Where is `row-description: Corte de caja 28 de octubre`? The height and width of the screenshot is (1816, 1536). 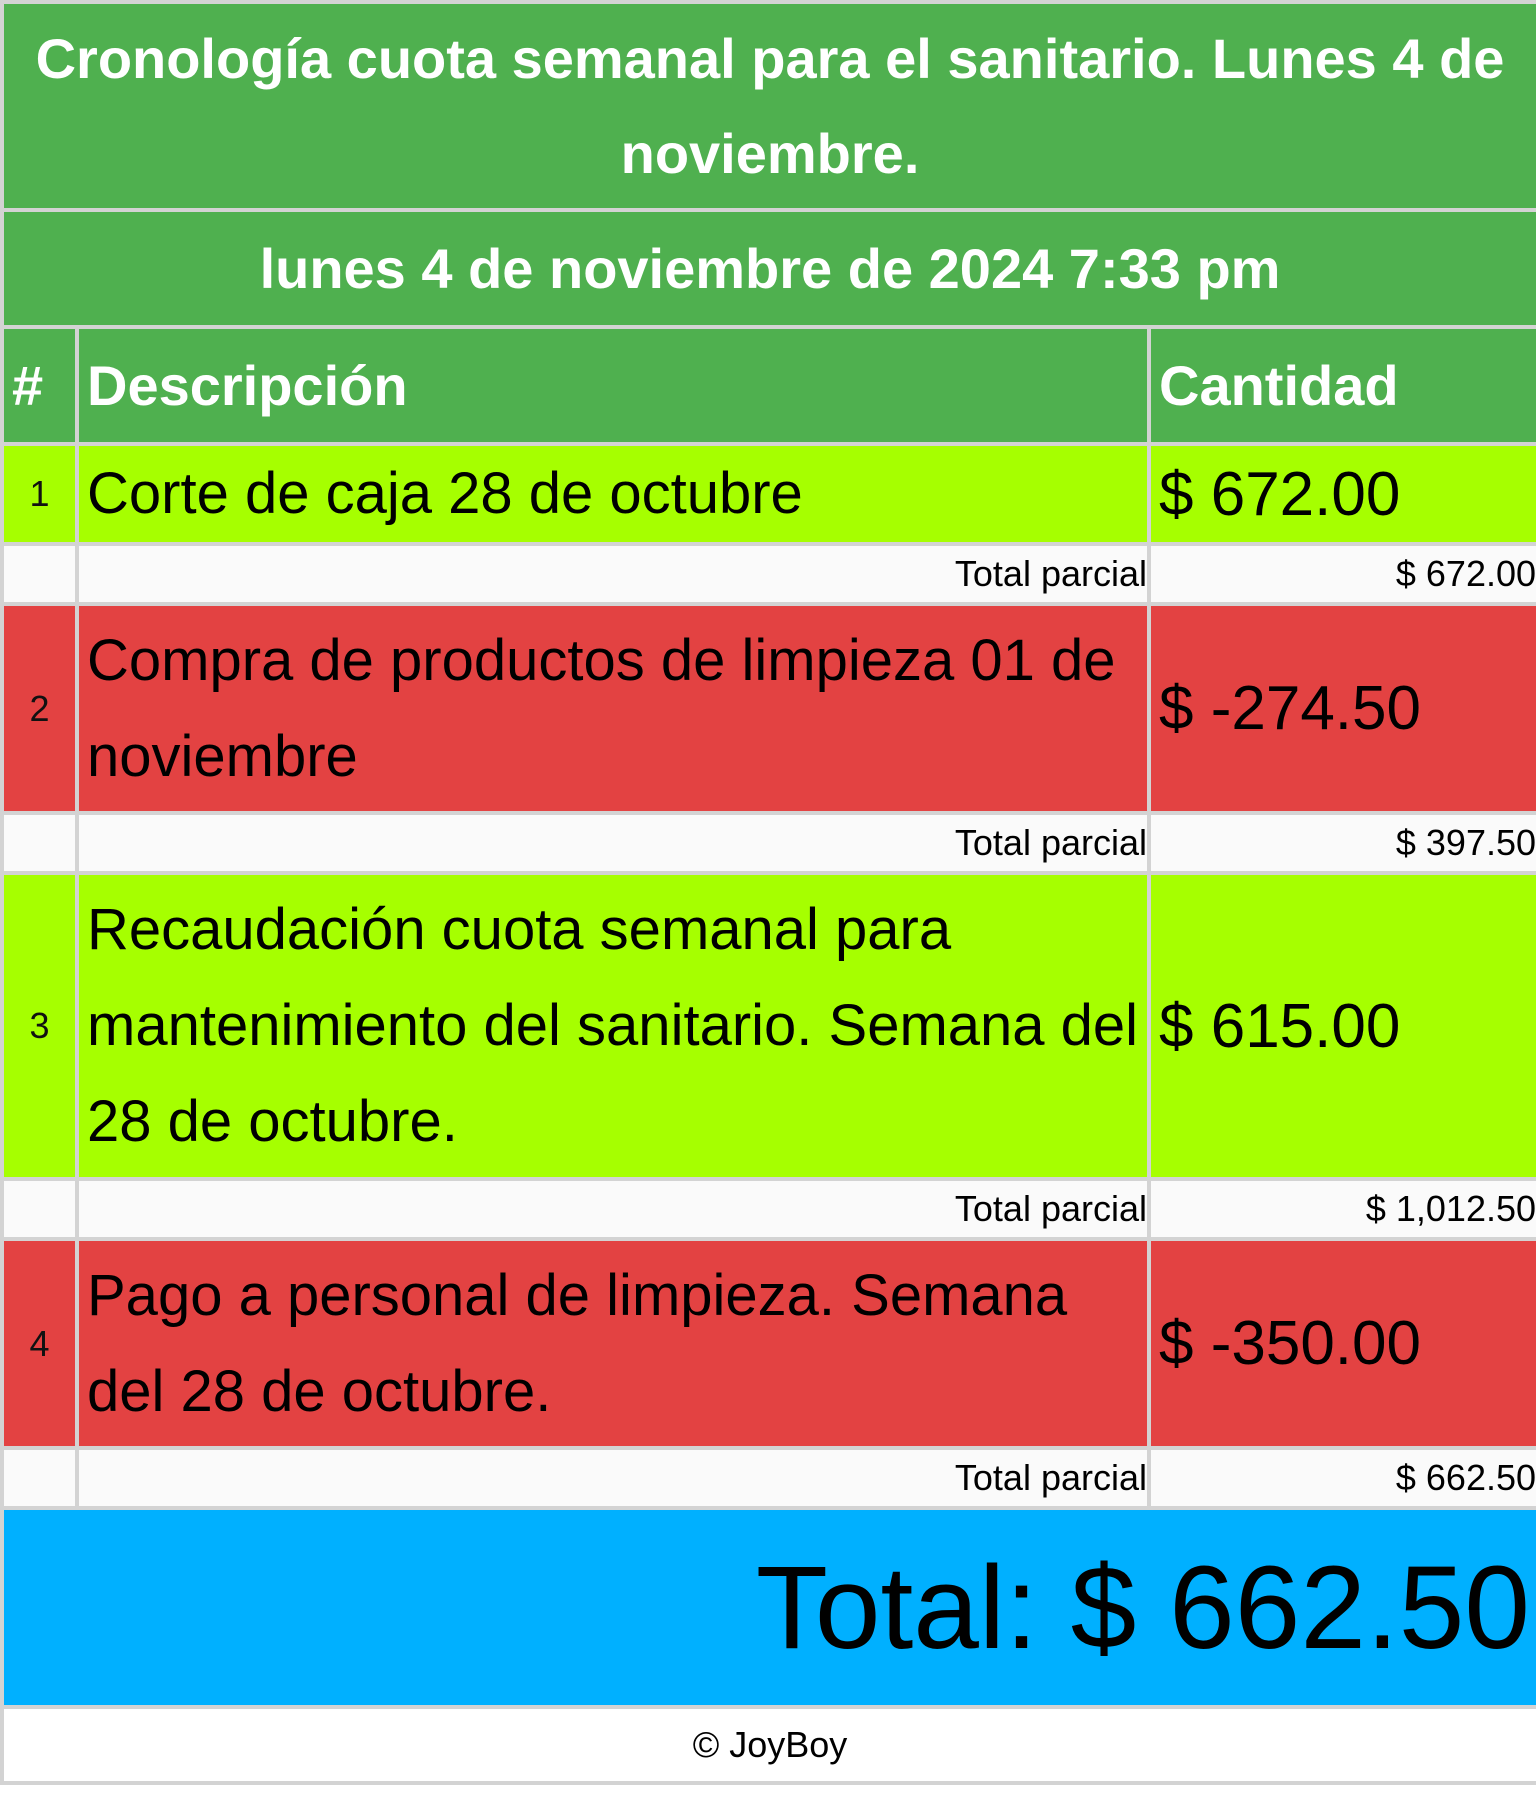 row-description: Corte de caja 28 de octubre is located at coordinates (613, 494).